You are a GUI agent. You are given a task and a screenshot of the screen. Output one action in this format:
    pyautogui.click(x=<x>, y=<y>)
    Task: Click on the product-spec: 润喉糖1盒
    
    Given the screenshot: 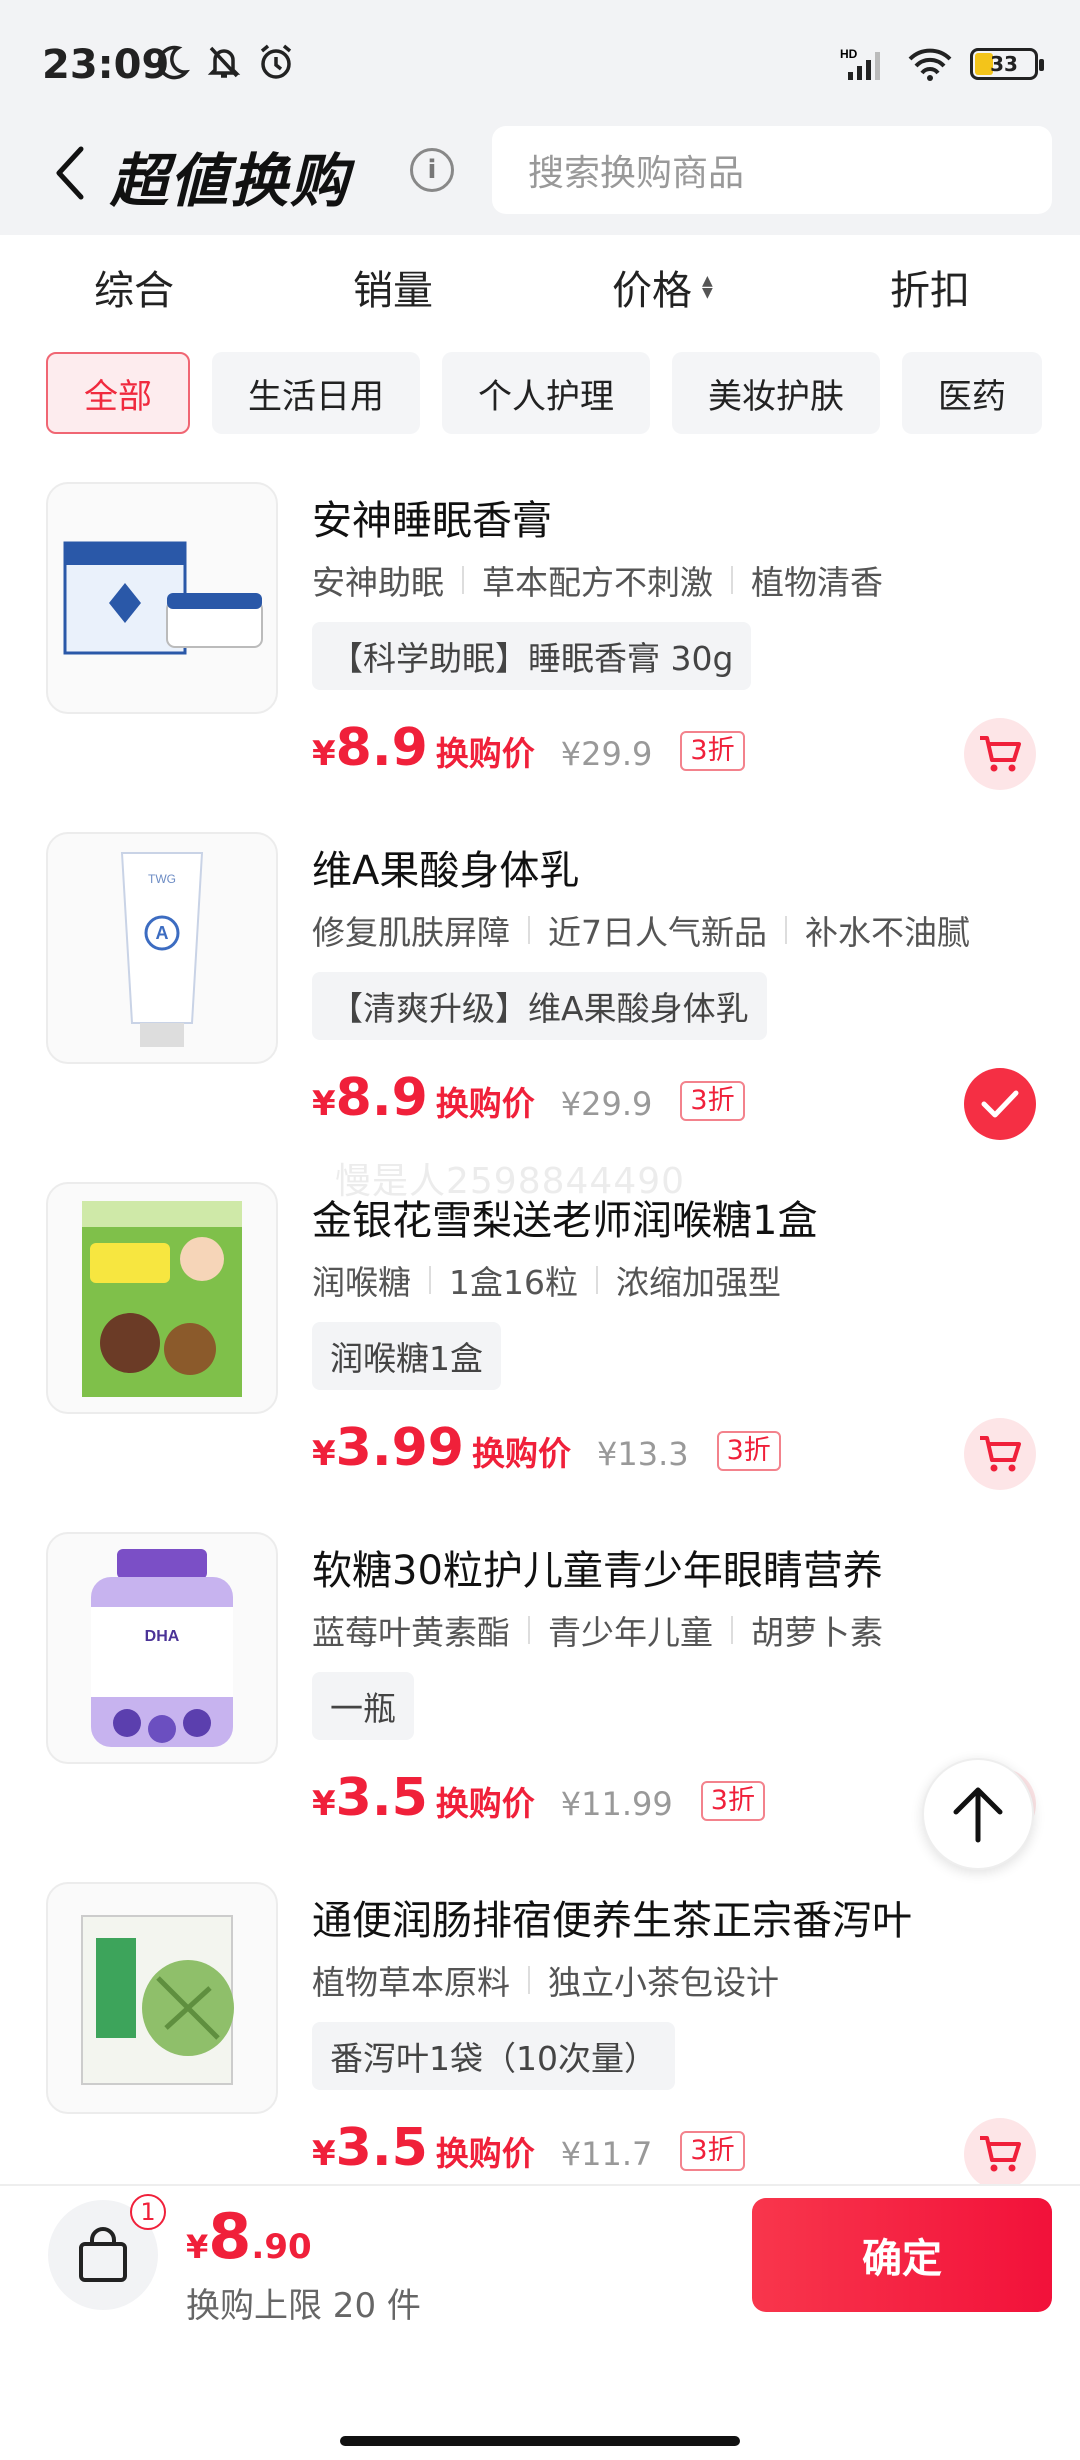 What is the action you would take?
    pyautogui.click(x=406, y=1356)
    